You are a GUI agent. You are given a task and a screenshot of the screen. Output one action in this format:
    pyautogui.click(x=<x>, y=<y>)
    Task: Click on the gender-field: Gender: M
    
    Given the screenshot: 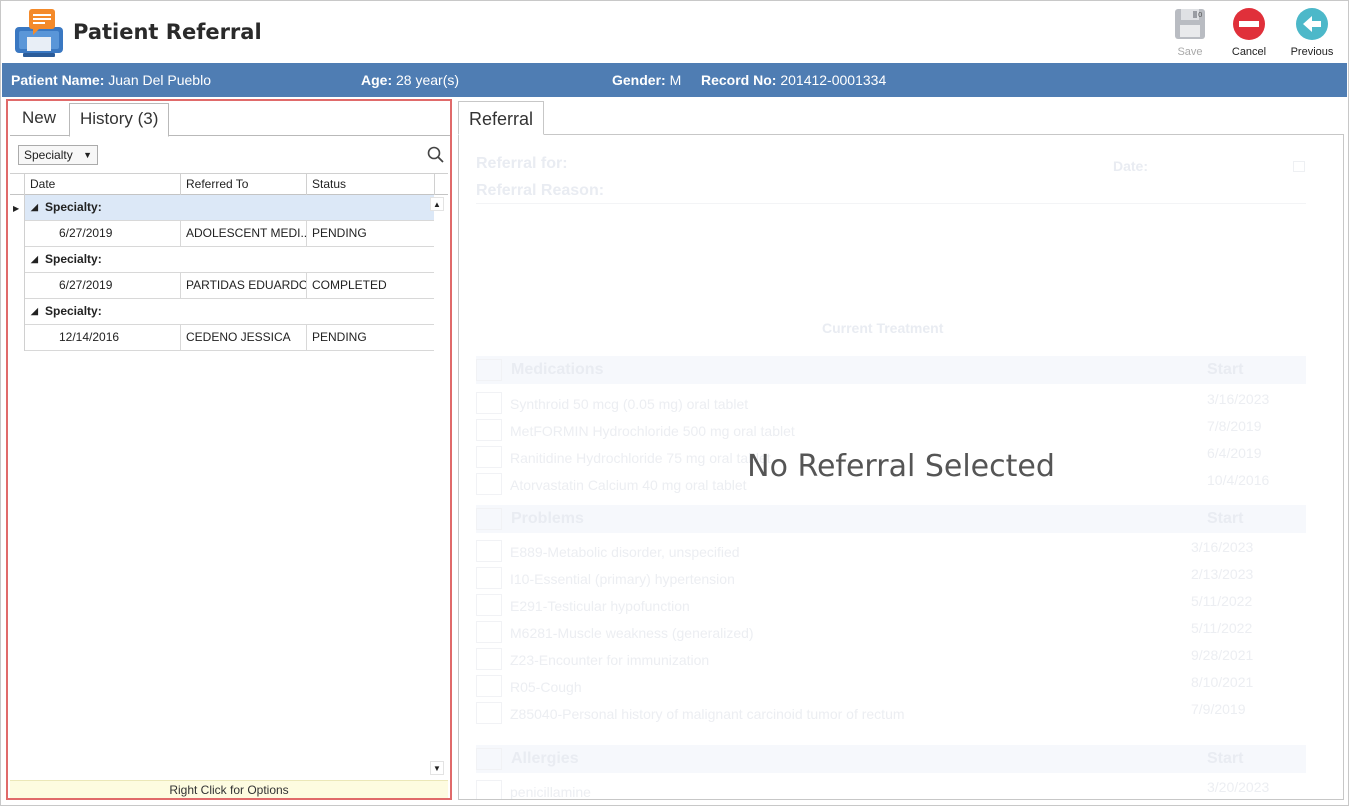 What is the action you would take?
    pyautogui.click(x=646, y=80)
    